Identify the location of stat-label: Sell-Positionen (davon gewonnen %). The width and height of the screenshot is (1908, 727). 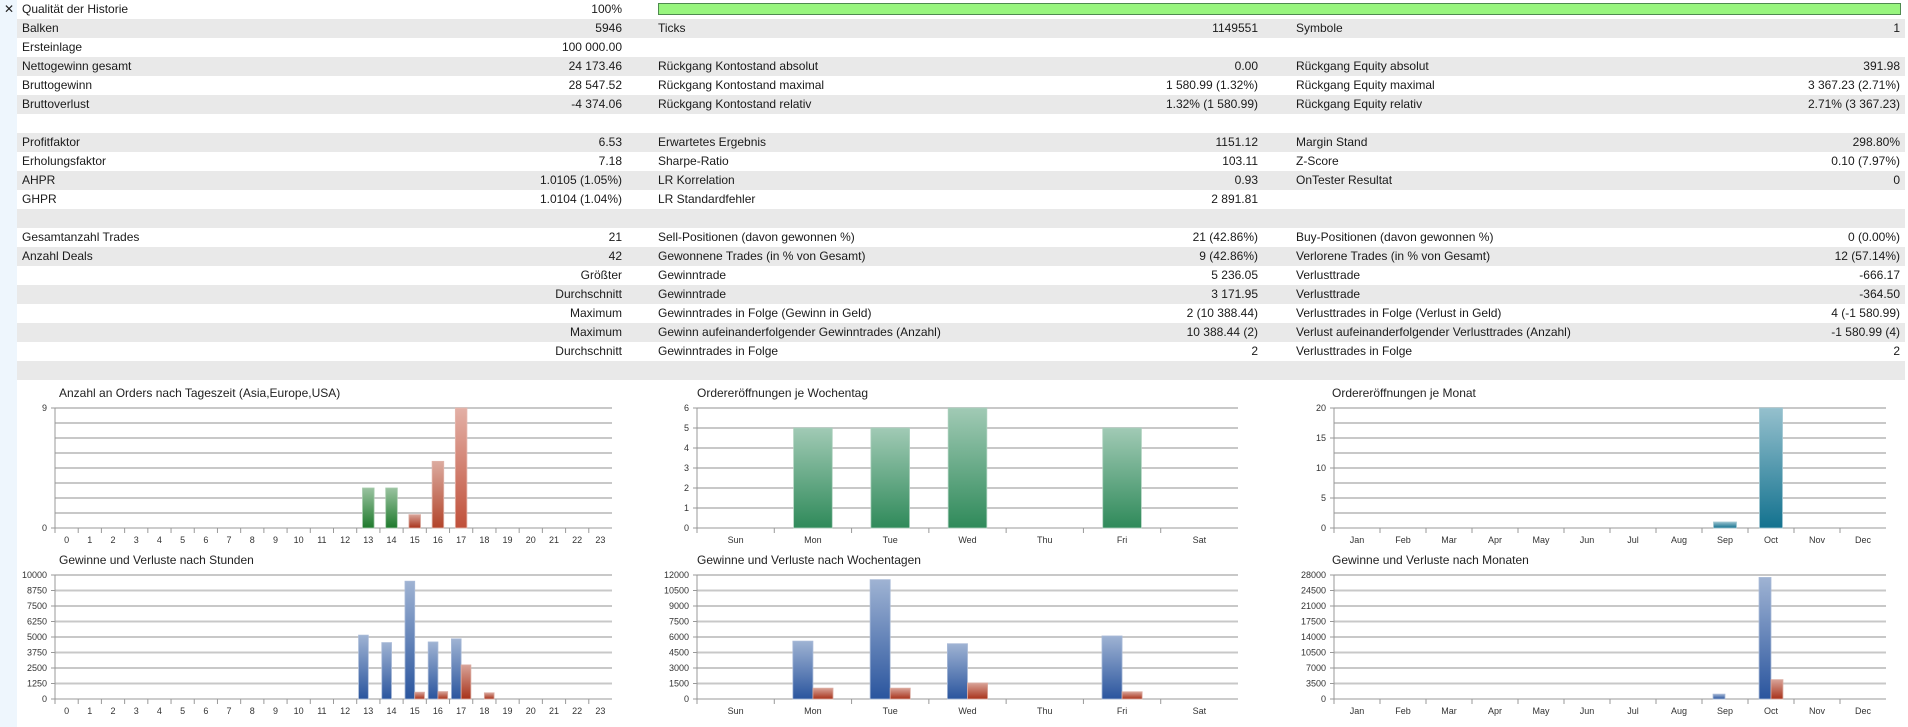
(756, 237).